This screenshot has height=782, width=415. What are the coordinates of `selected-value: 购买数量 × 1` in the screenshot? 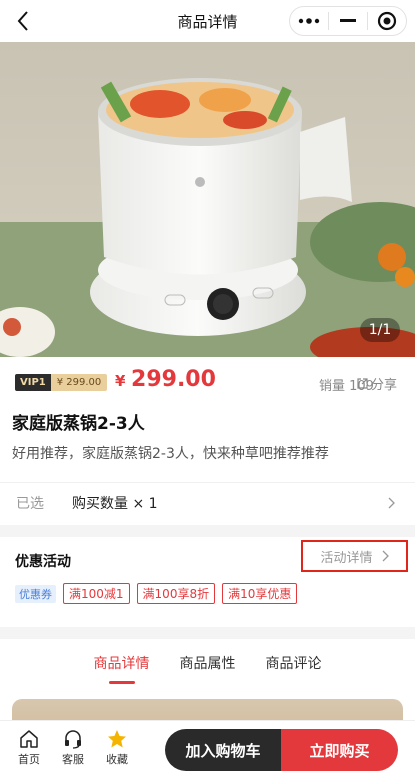 It's located at (115, 504).